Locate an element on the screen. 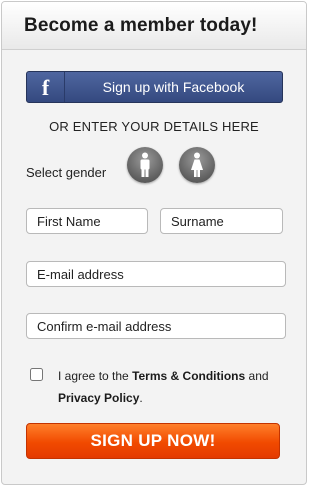 Image resolution: width=320 pixels, height=488 pixels. facebook-icon: f is located at coordinates (46, 87).